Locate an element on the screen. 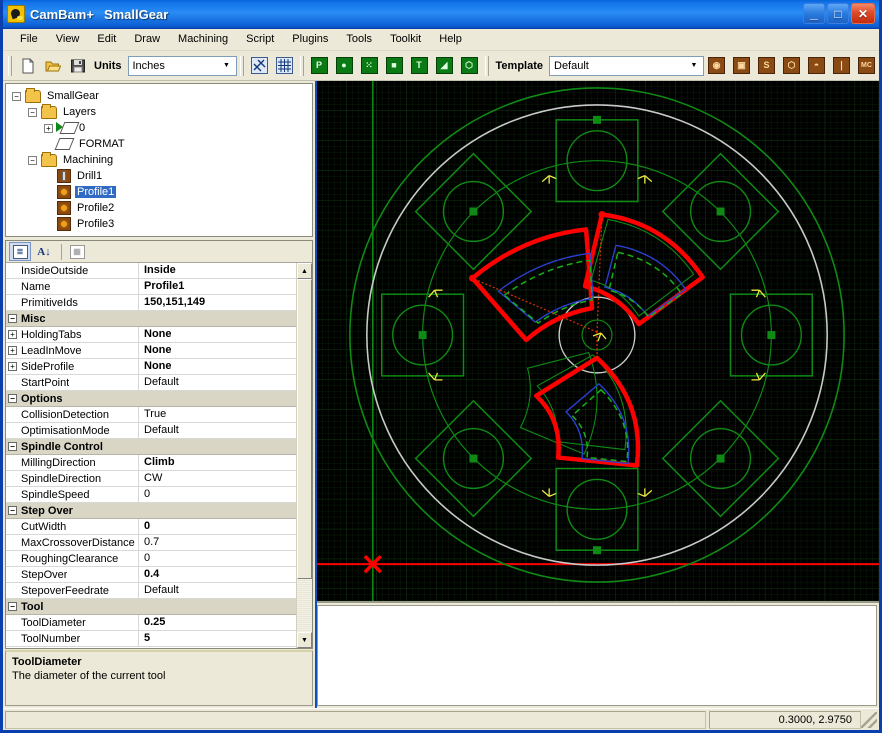 This screenshot has height=733, width=882. output-message-panel is located at coordinates (597, 655).